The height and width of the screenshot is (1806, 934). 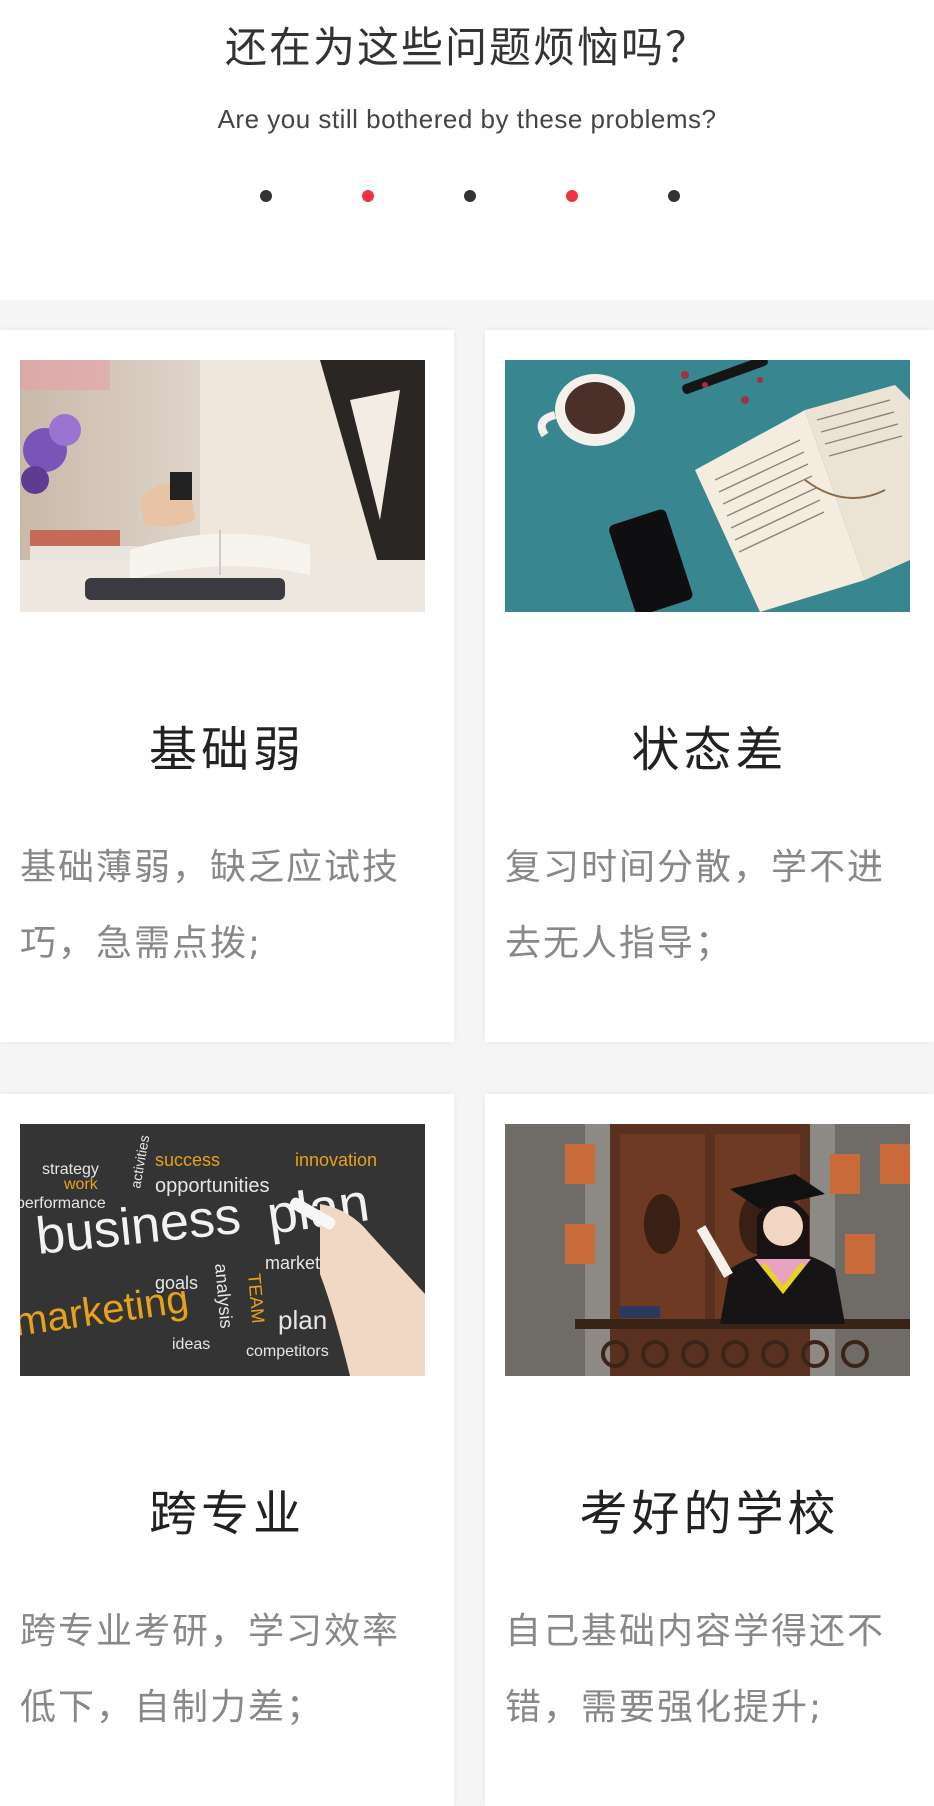 What do you see at coordinates (187, 1160) in the screenshot?
I see `chalk-text-success: success` at bounding box center [187, 1160].